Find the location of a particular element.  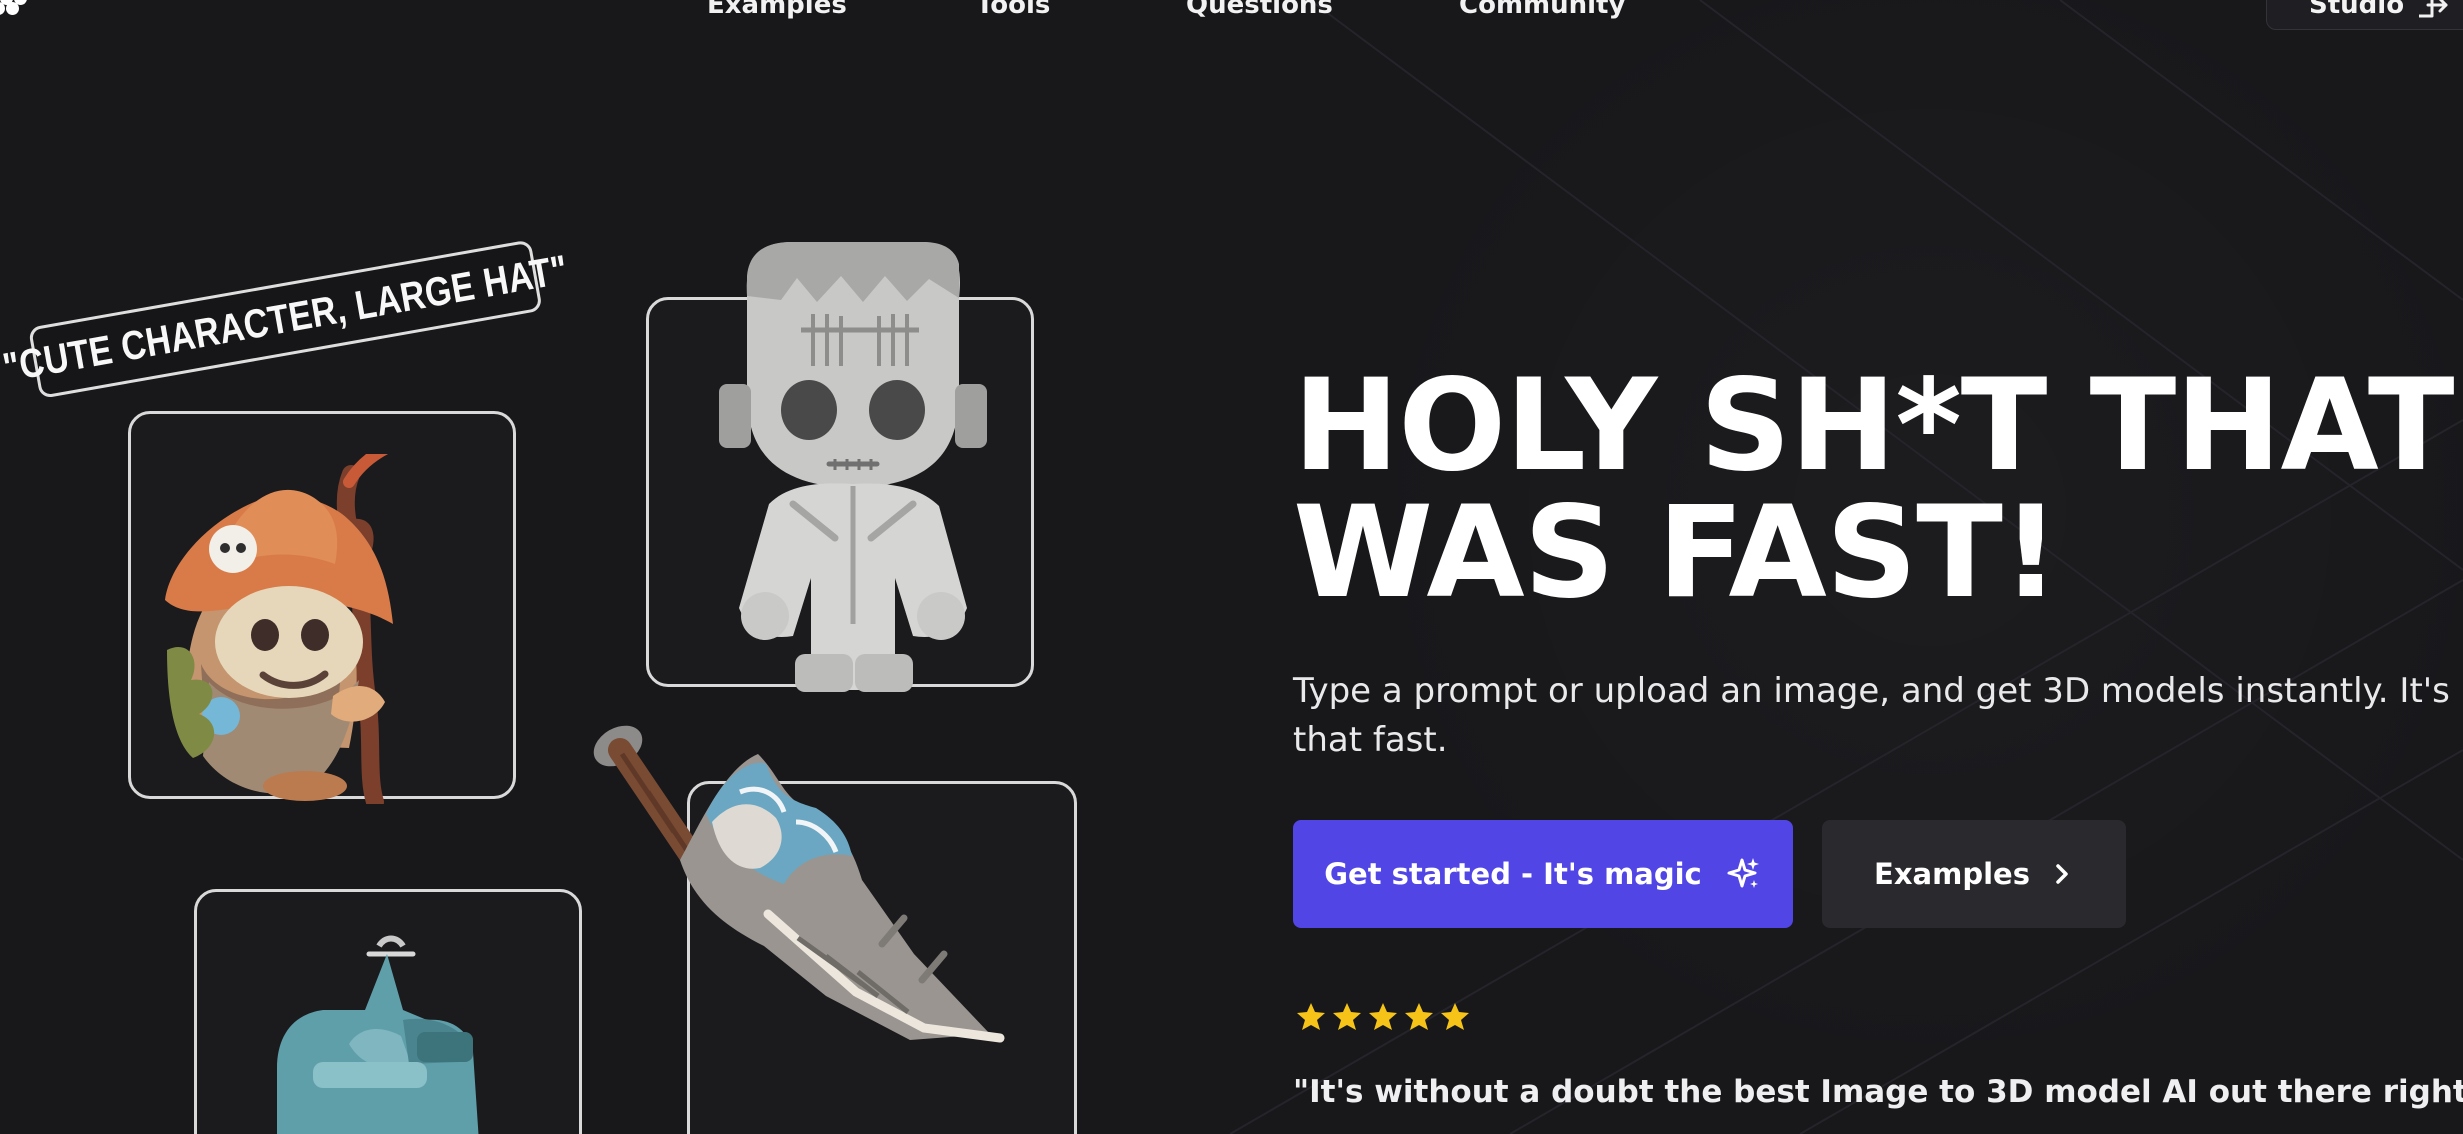

examples-button: Examples is located at coordinates (1974, 874).